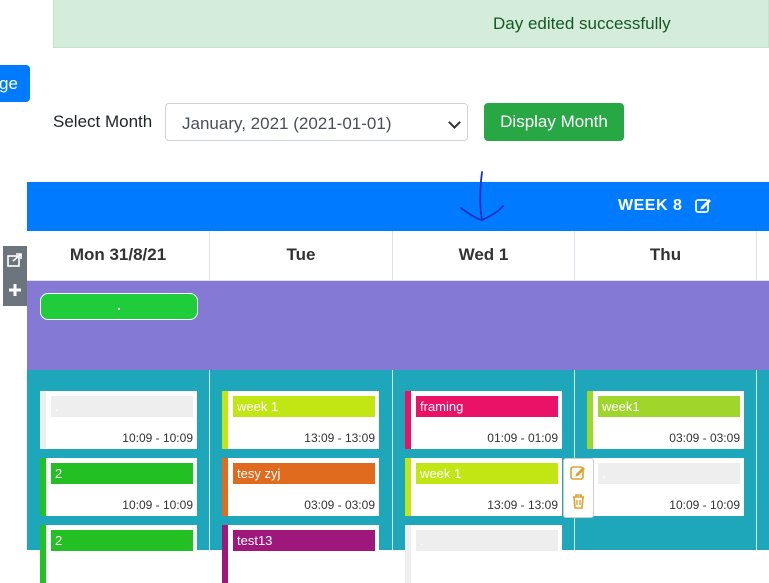 The image size is (769, 583). What do you see at coordinates (582, 23) in the screenshot?
I see `alert-message: Day edited successfully` at bounding box center [582, 23].